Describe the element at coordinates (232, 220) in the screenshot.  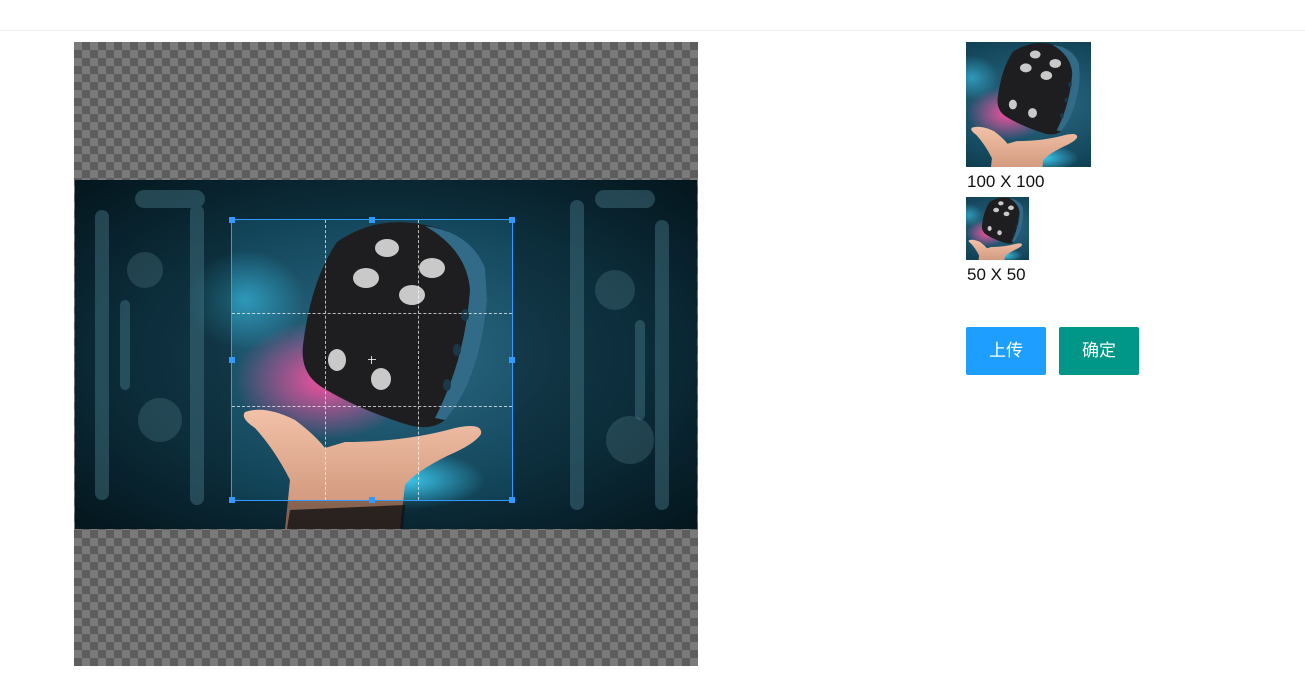
I see `crop-handle-nw` at that location.